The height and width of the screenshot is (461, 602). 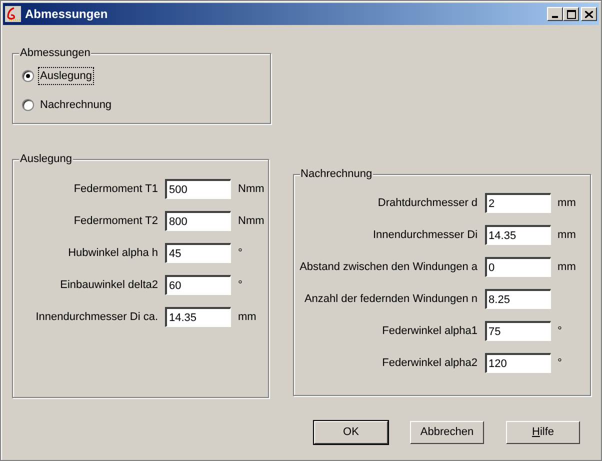 I want to click on input-field: 8.25, so click(x=517, y=299).